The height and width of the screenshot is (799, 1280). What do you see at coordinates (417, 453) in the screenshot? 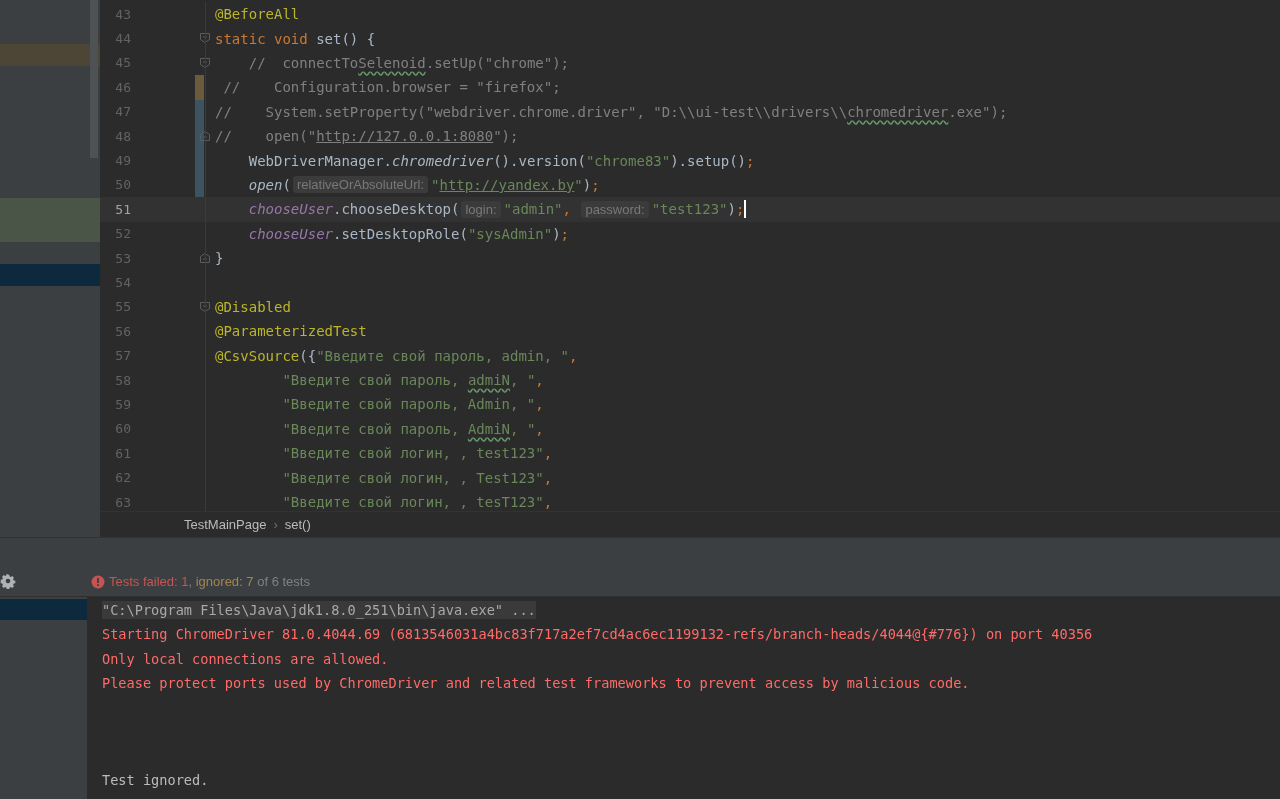
I see `code-line: "Введите свой логин, , test123",` at bounding box center [417, 453].